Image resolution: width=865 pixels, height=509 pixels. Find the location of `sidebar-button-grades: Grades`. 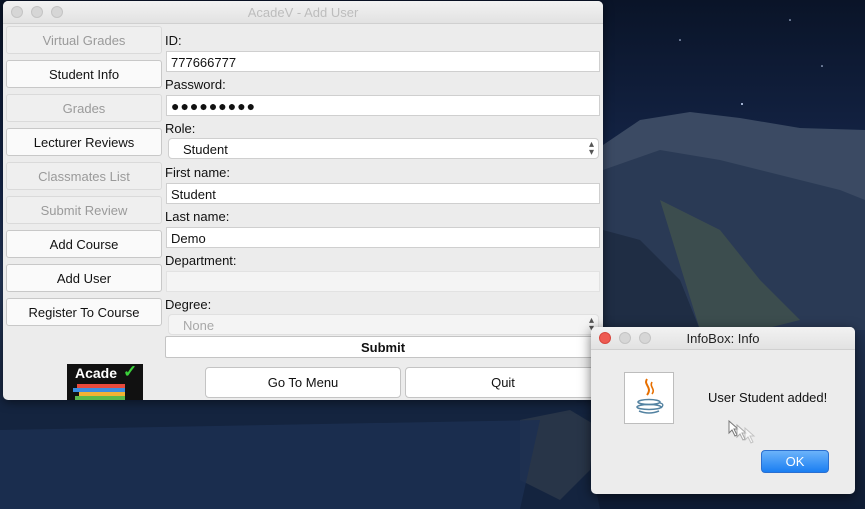

sidebar-button-grades: Grades is located at coordinates (84, 108).